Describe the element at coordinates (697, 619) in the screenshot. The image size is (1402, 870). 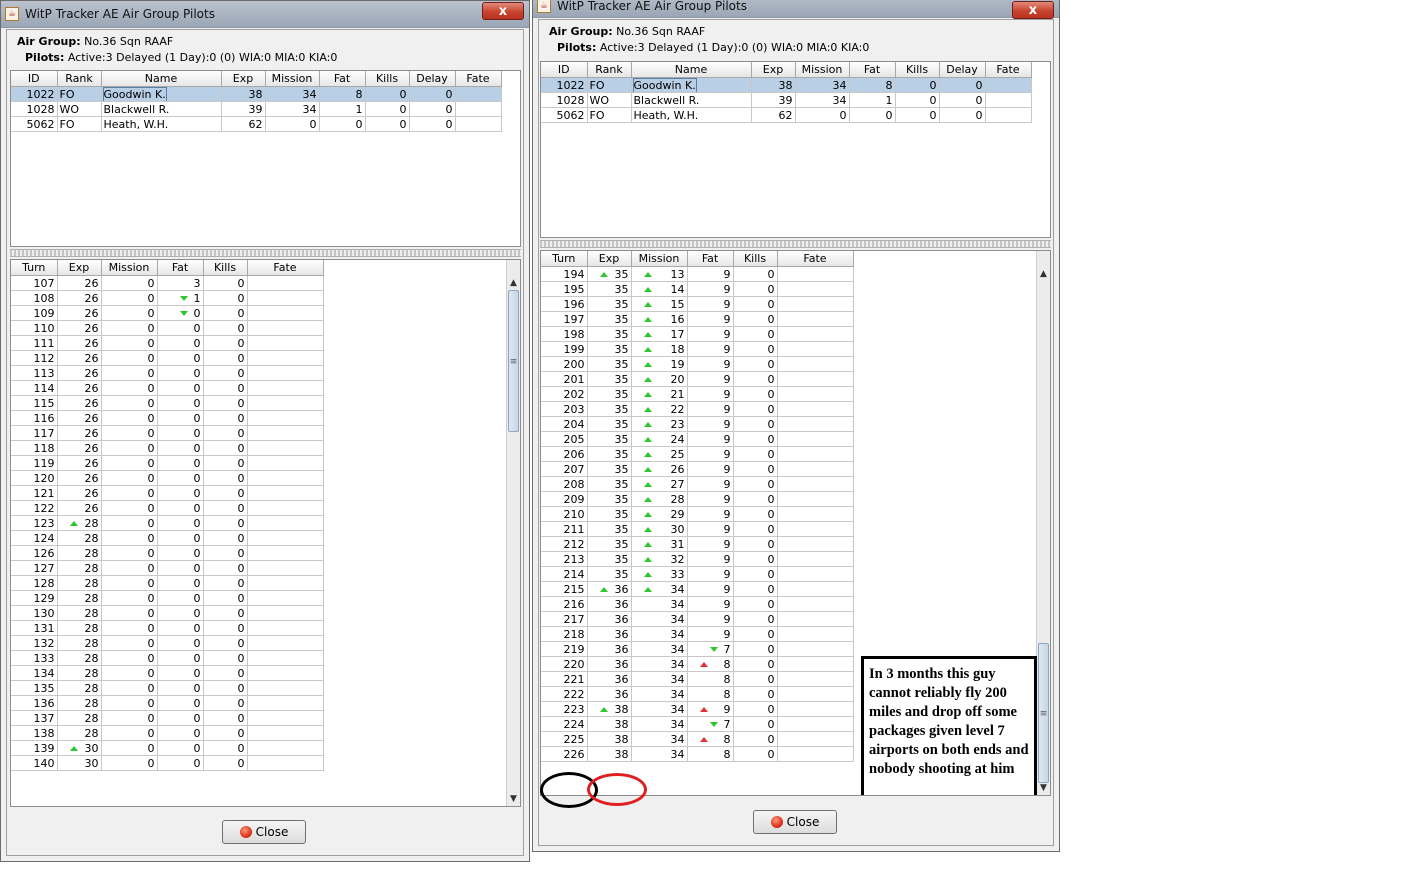
I see `history-row: 217 36 34 9 0` at that location.